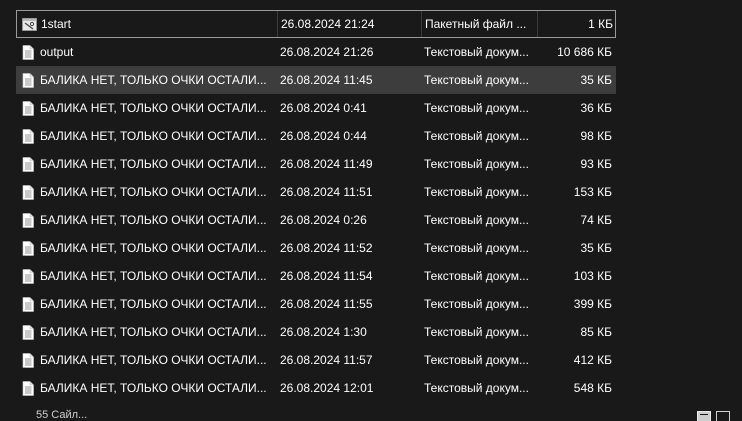 This screenshot has height=421, width=742. I want to click on file-size: 399 КБ, so click(592, 304).